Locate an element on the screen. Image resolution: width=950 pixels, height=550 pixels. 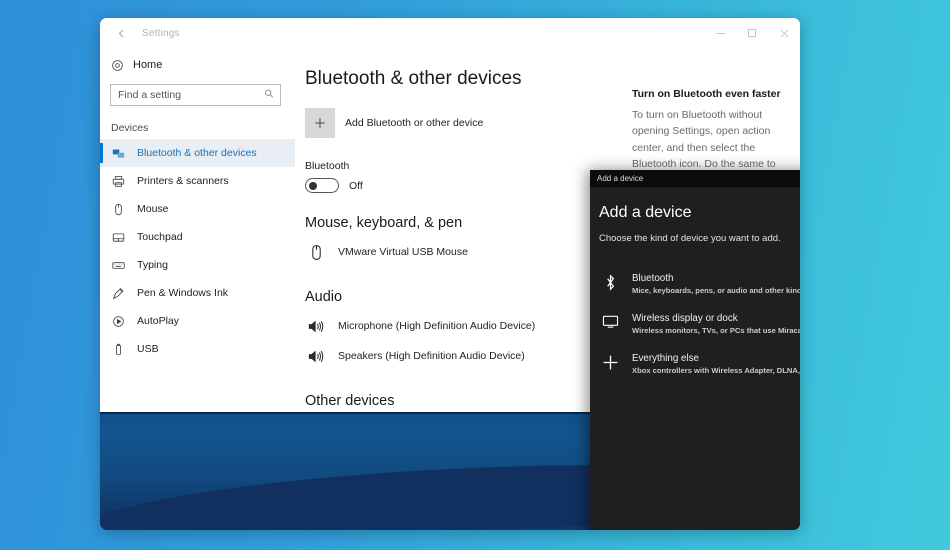
dialog-option-title: Wireless display or dock is located at coordinates (685, 318).